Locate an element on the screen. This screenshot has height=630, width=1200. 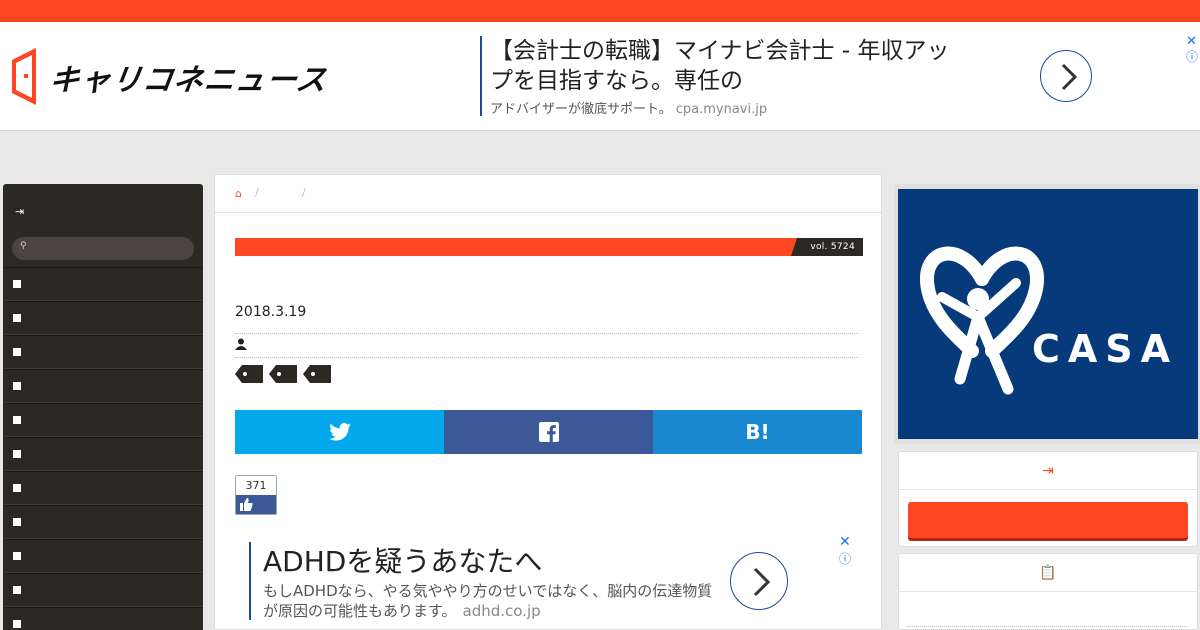
facebook-icon is located at coordinates (548, 432).